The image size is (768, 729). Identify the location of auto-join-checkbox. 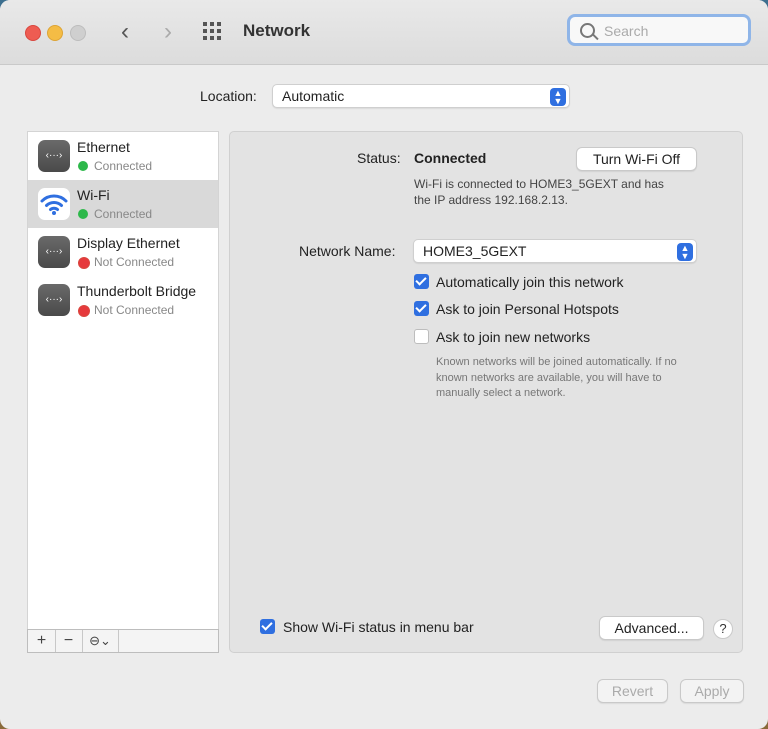
(421, 281).